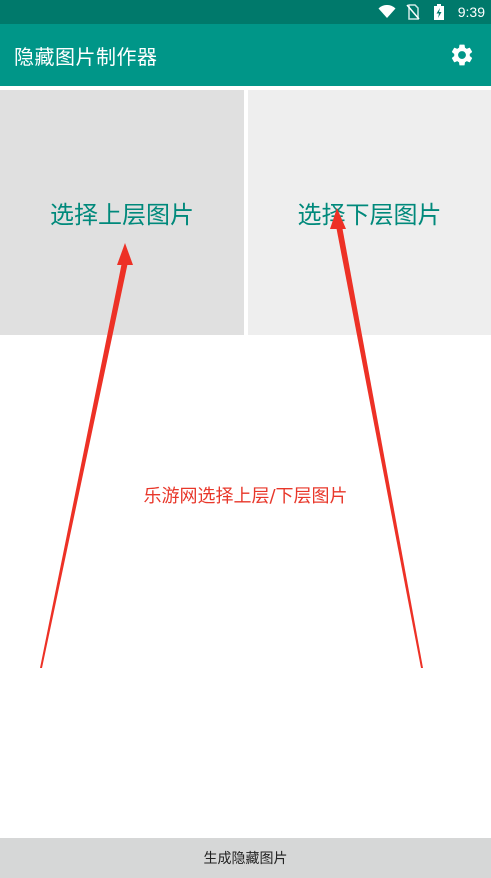  What do you see at coordinates (122, 215) in the screenshot?
I see `select-upper-image-label: 选择上层图片` at bounding box center [122, 215].